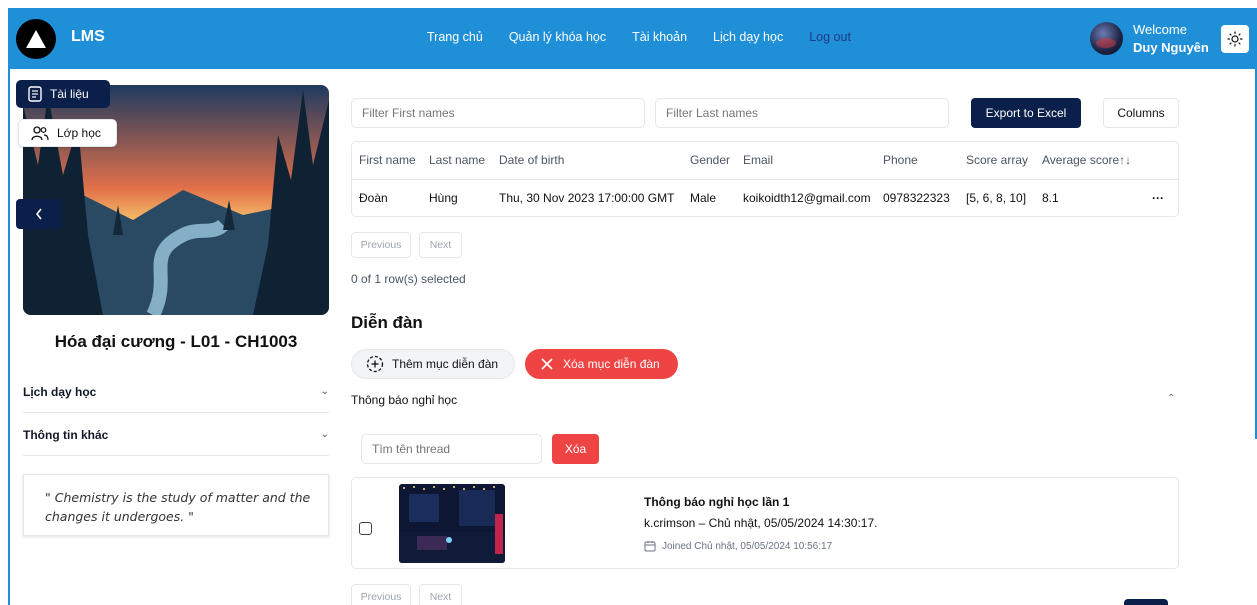  Describe the element at coordinates (440, 245) in the screenshot. I see `table-next-button: Next` at that location.